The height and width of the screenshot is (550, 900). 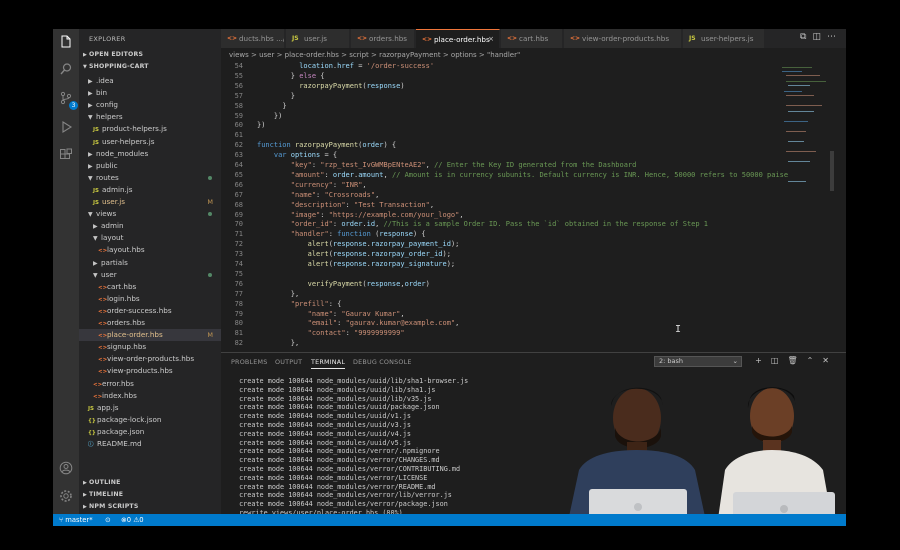 What do you see at coordinates (150, 81) in the screenshot?
I see `tree-folder--idea: ▶ .idea` at bounding box center [150, 81].